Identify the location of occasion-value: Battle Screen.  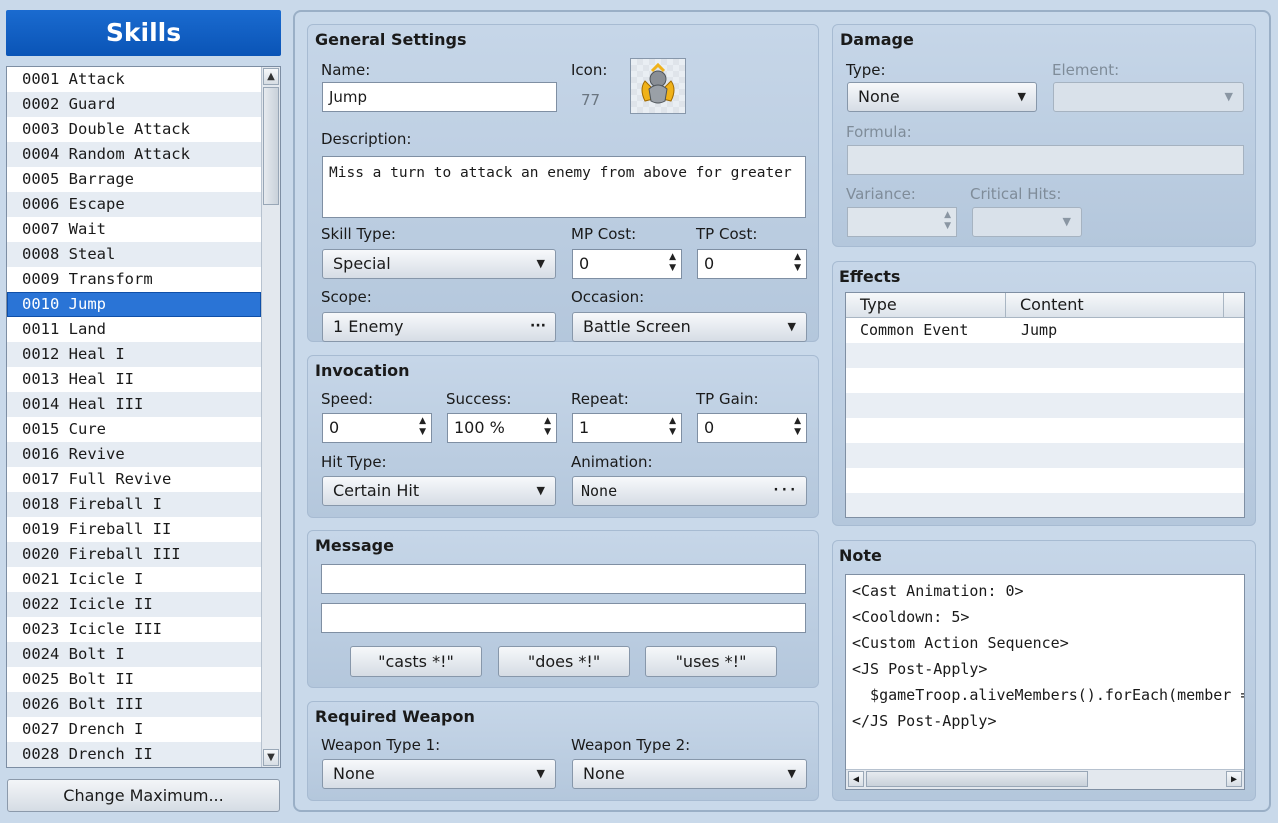
(637, 326).